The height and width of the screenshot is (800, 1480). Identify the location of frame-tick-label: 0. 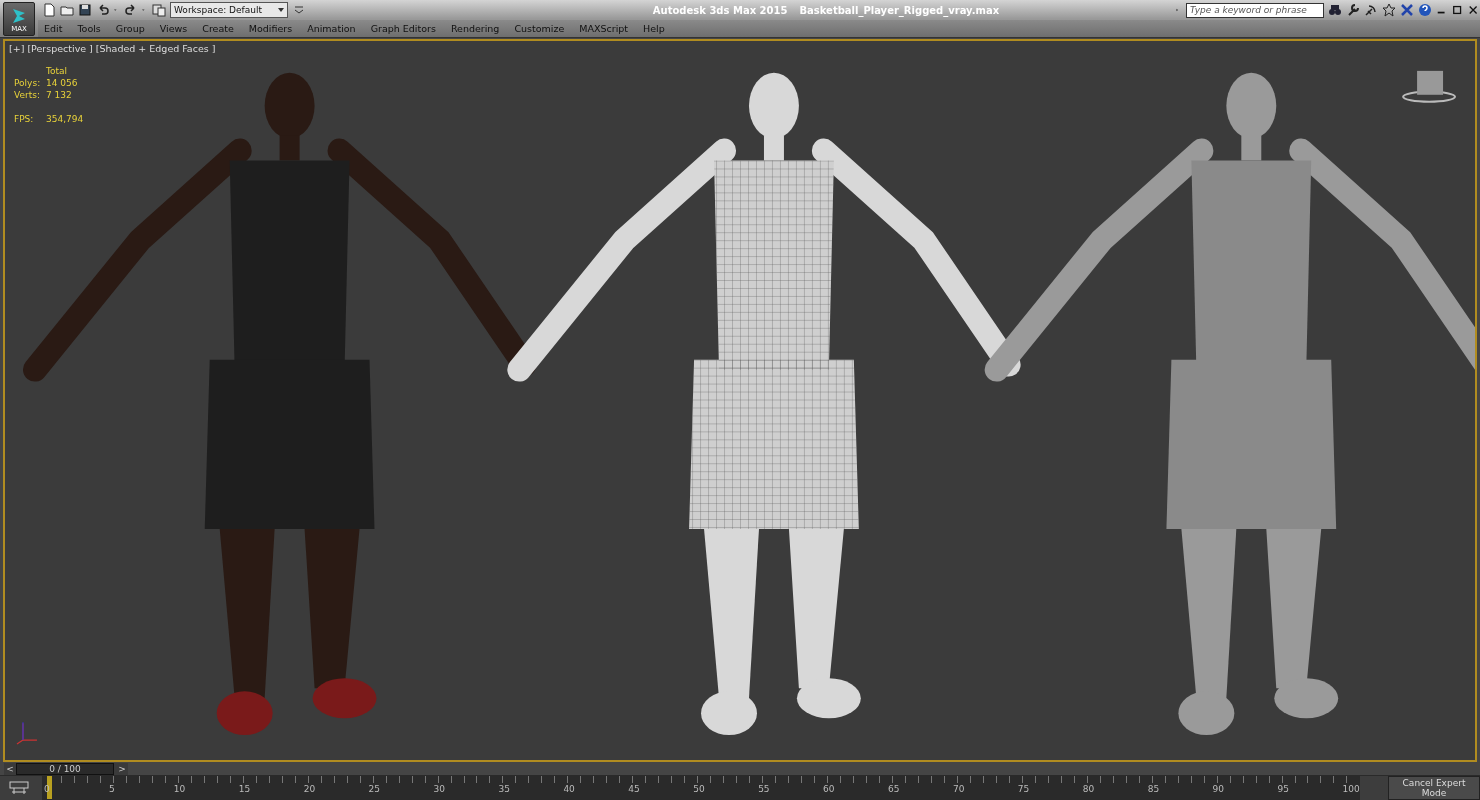
(47, 789).